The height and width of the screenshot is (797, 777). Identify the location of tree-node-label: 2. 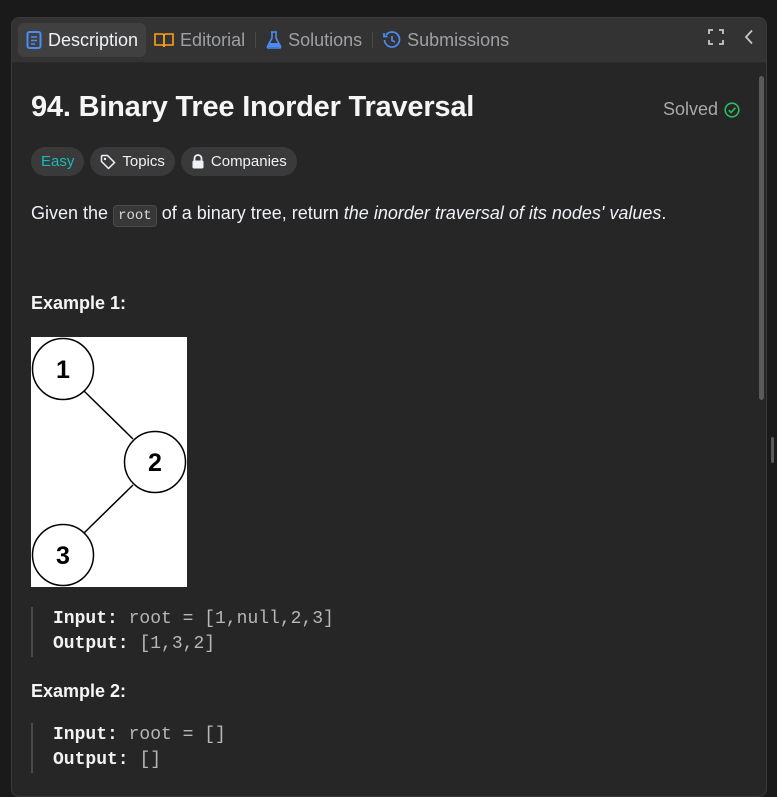
(155, 463).